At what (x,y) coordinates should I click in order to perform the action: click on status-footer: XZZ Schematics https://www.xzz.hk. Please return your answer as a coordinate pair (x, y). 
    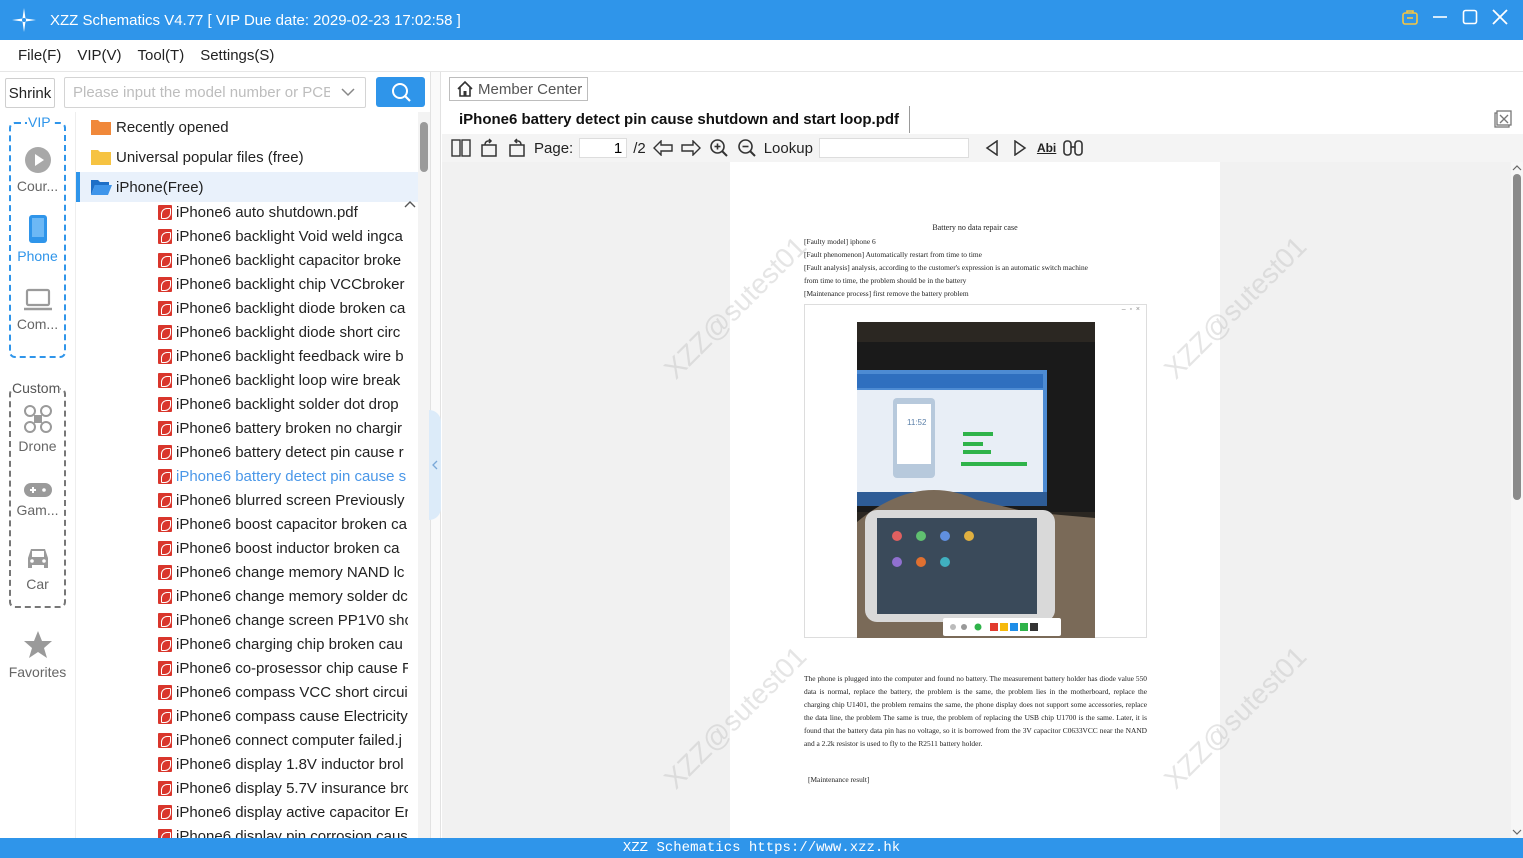
    Looking at the image, I should click on (761, 848).